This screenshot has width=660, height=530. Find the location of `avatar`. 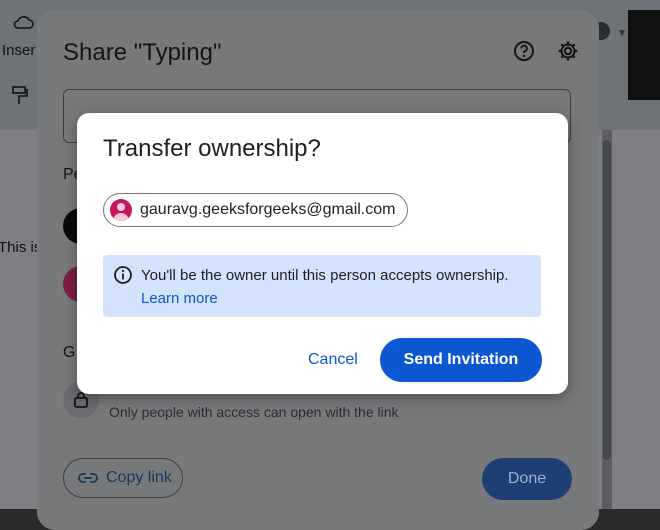

avatar is located at coordinates (121, 210).